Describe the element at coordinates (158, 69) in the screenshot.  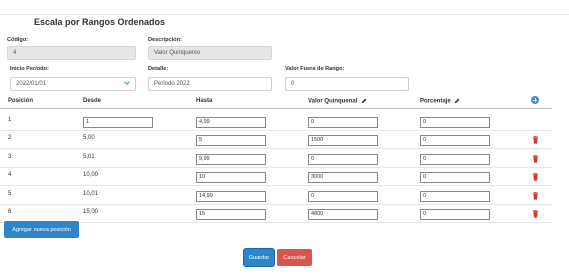
I see `detalle-label: Detalle:` at that location.